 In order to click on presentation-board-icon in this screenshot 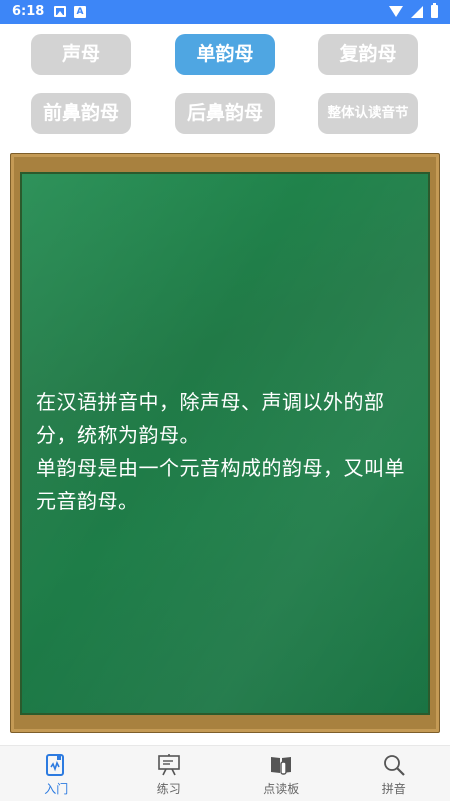, I will do `click(169, 765)`.